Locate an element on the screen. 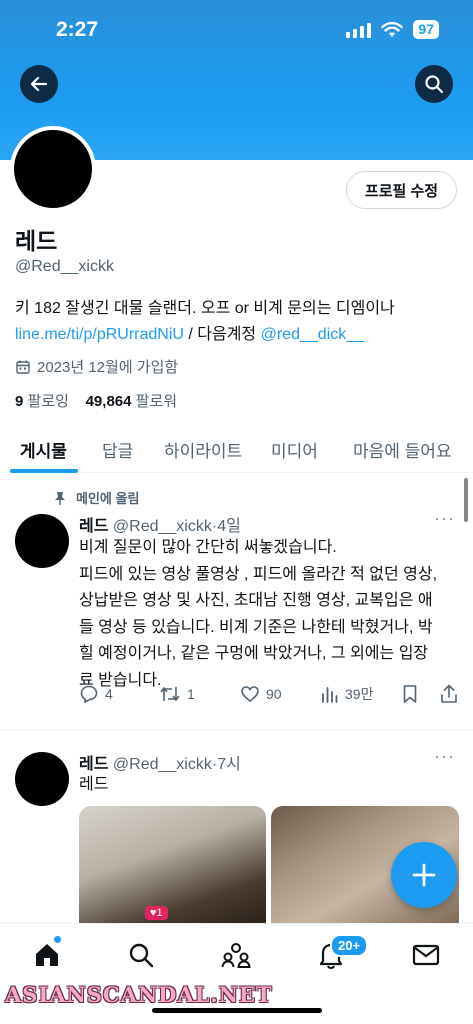 The height and width of the screenshot is (1024, 473). bio-text: 키 182 잘생긴 대물 슬랜더. 오프 or 비계 문의는 디엠이나 is located at coordinates (205, 308).